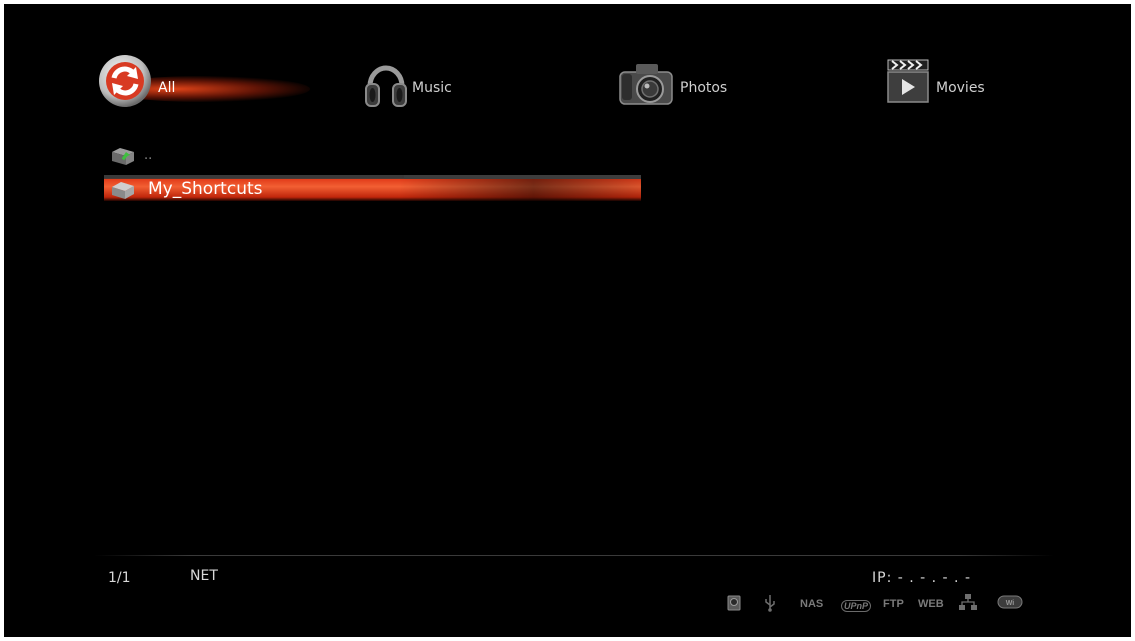 The height and width of the screenshot is (641, 1135). Describe the element at coordinates (374, 187) in the screenshot. I see `list-item-selected: My_Shortcuts` at that location.